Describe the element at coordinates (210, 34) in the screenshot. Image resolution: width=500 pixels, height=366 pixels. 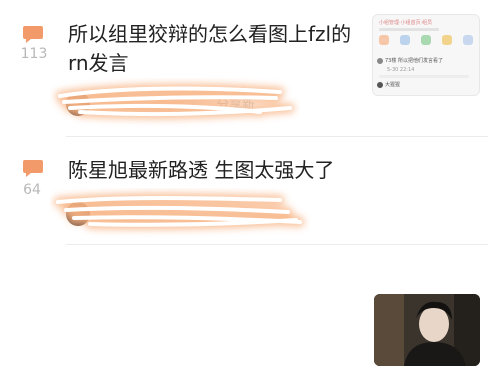
I see `post-title-line: 所以组里狡辩的怎么看图上fzl的` at that location.